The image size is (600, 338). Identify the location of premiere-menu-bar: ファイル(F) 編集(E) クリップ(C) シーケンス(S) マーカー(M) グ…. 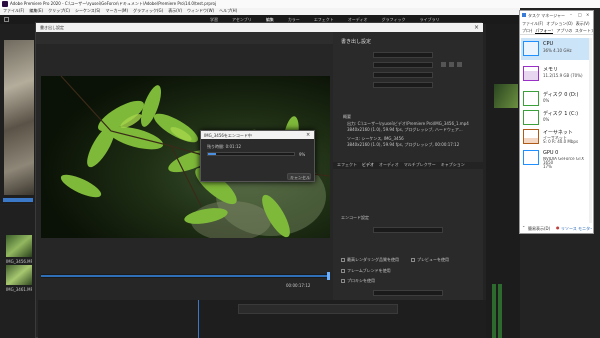
(260, 11).